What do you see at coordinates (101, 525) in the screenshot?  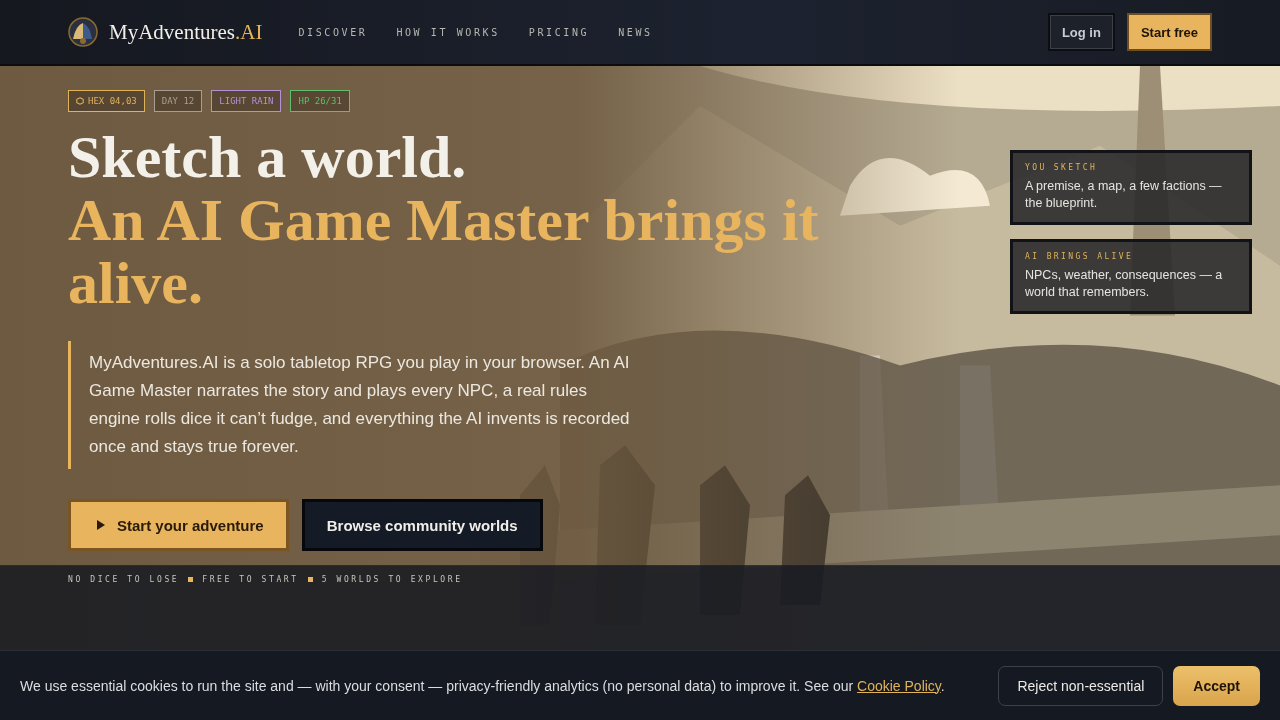 I see `play-icon` at bounding box center [101, 525].